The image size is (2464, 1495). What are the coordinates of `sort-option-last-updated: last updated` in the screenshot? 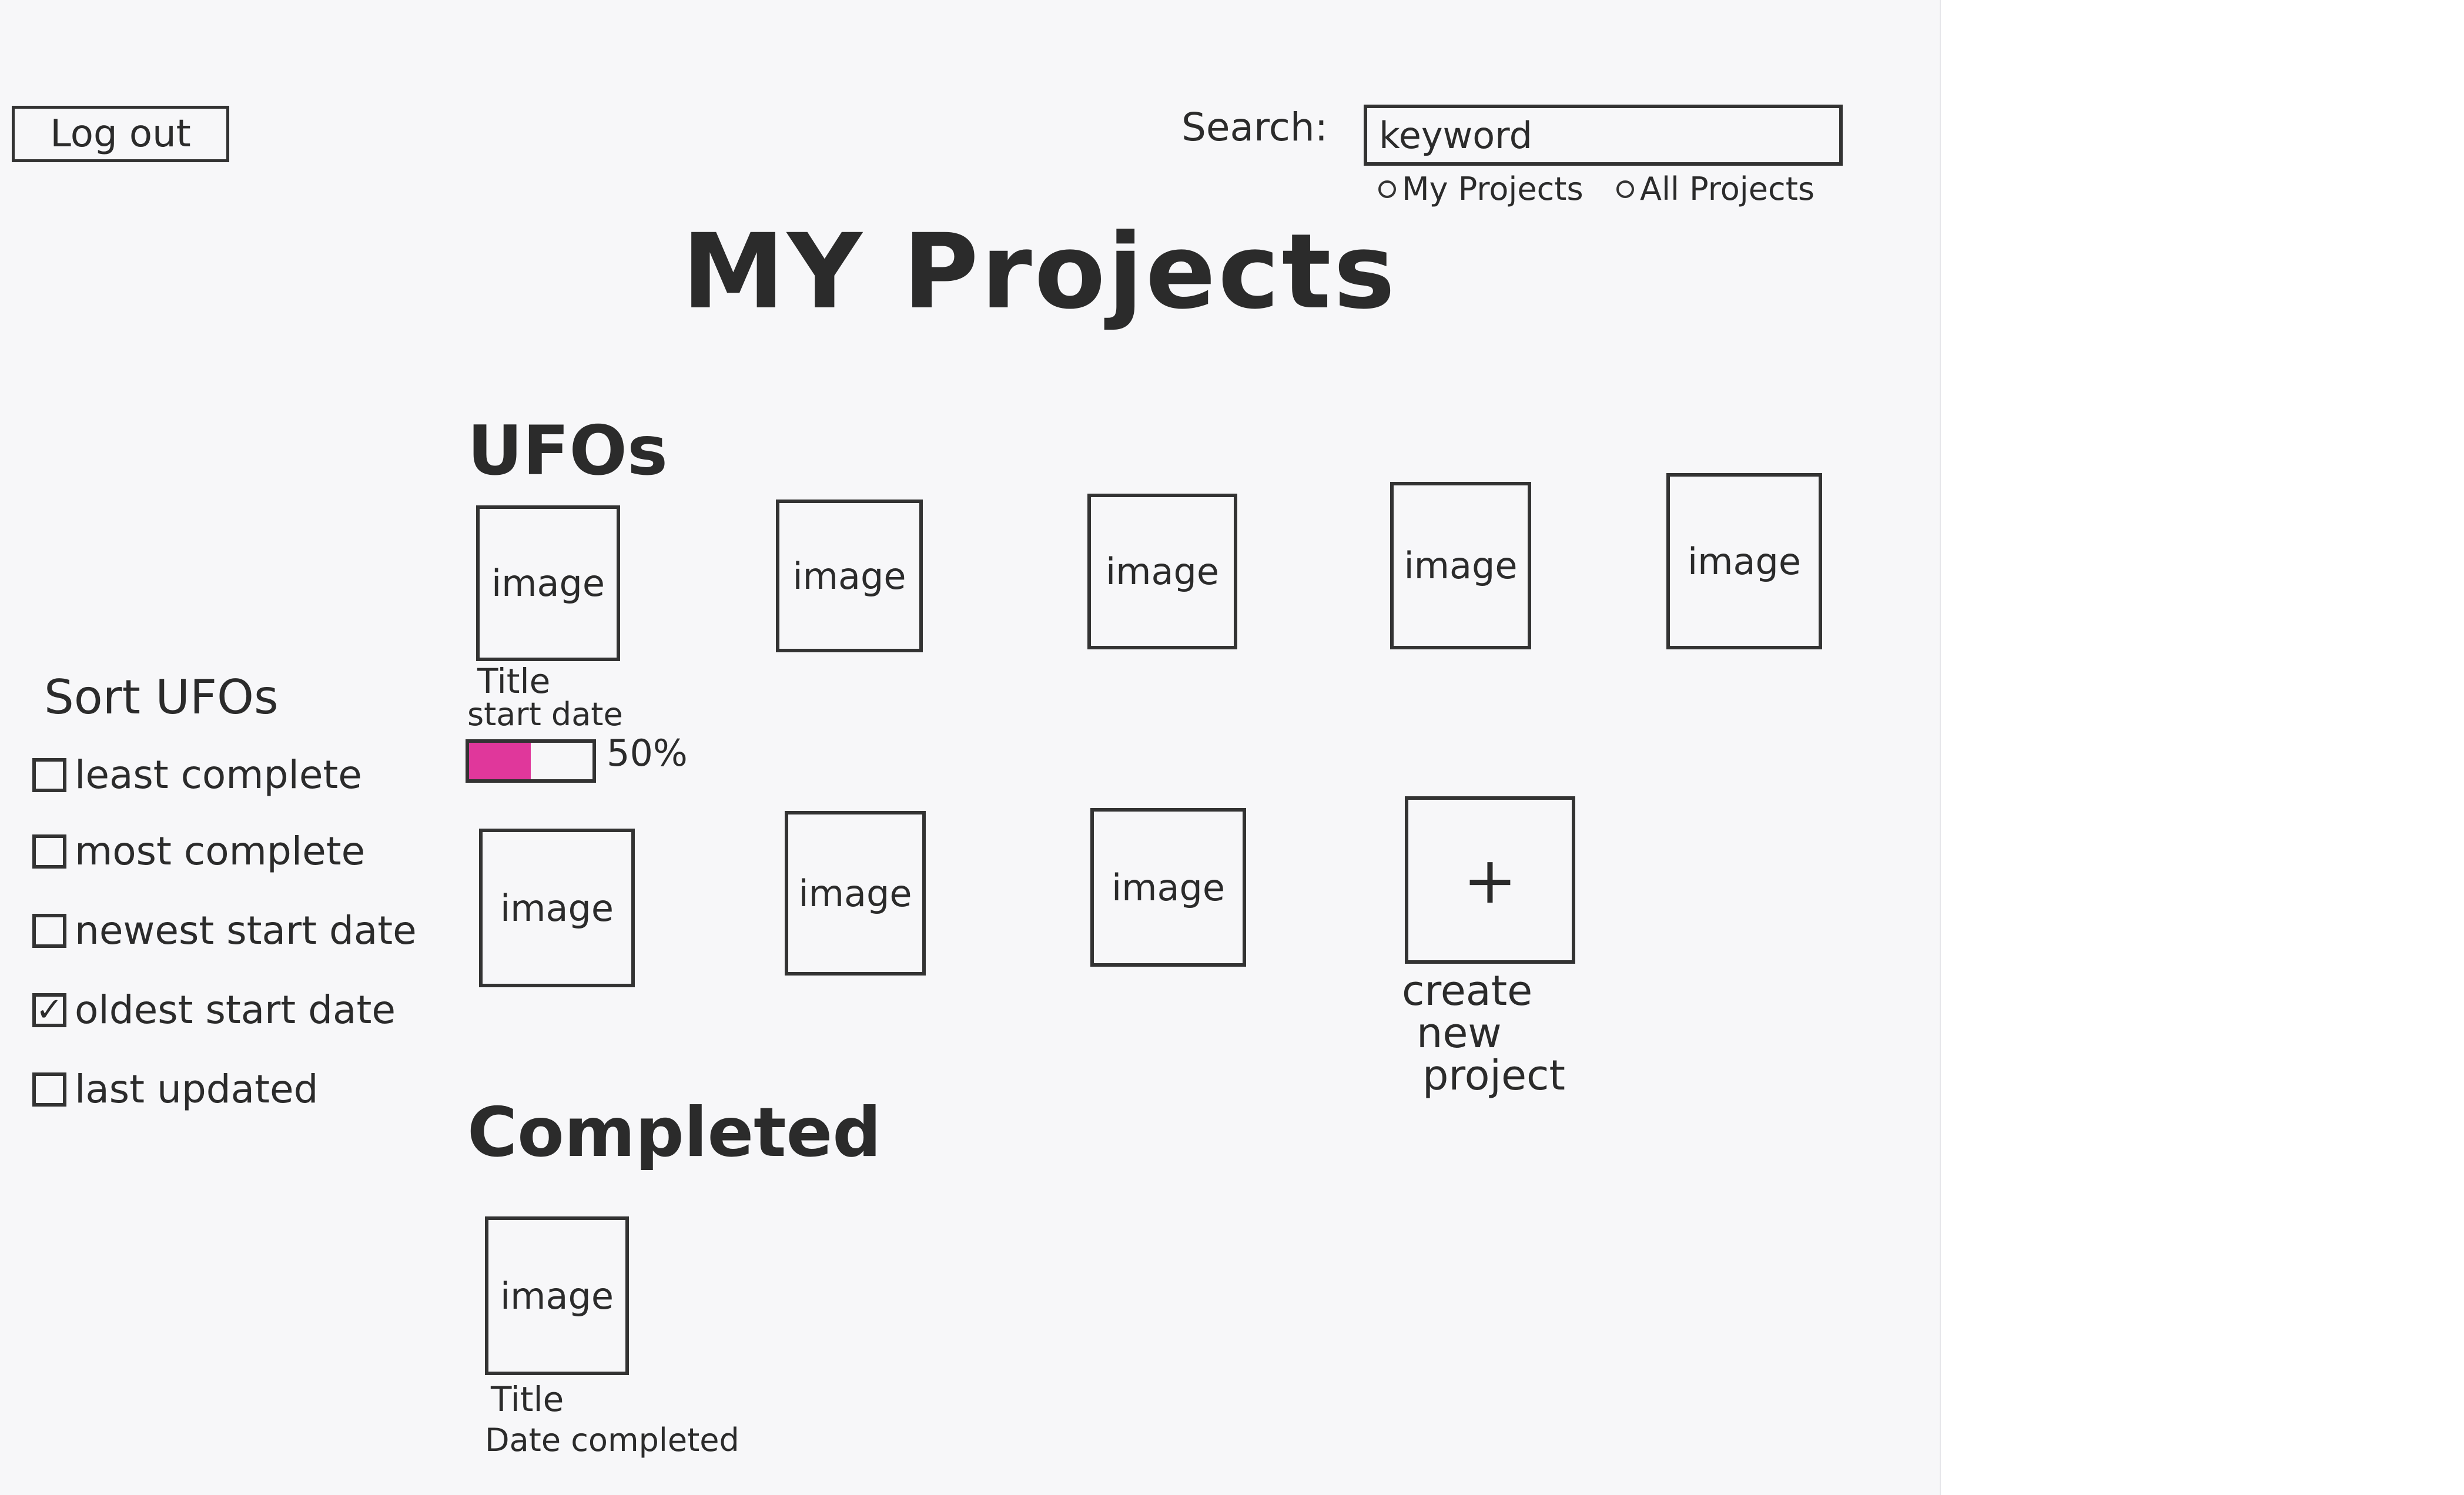 It's located at (175, 1089).